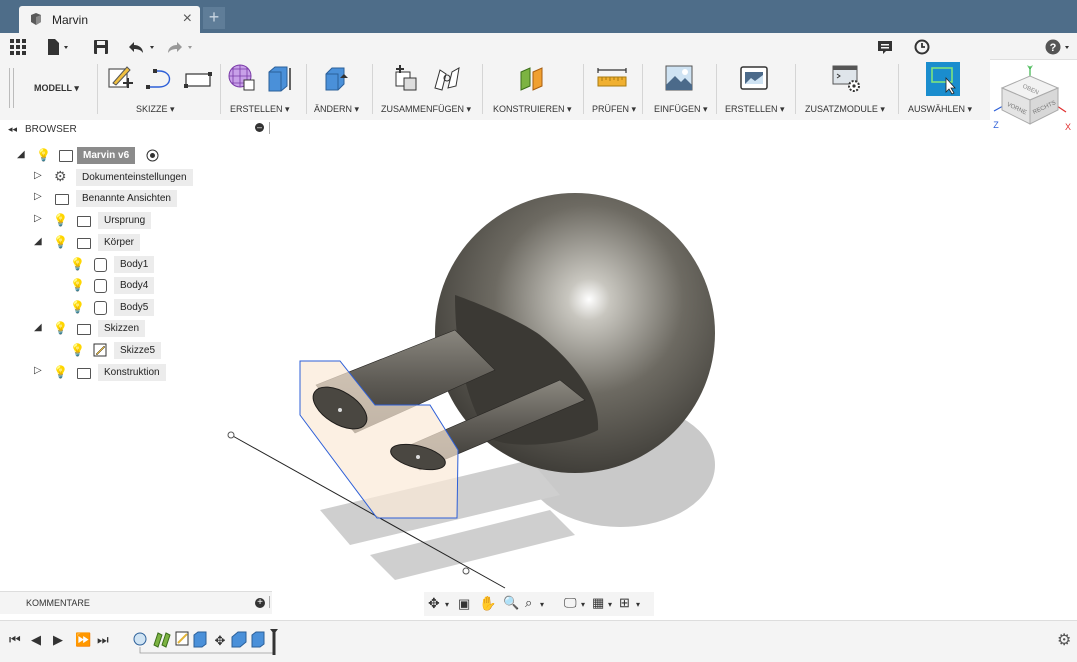  I want to click on rendering-icon, so click(754, 78).